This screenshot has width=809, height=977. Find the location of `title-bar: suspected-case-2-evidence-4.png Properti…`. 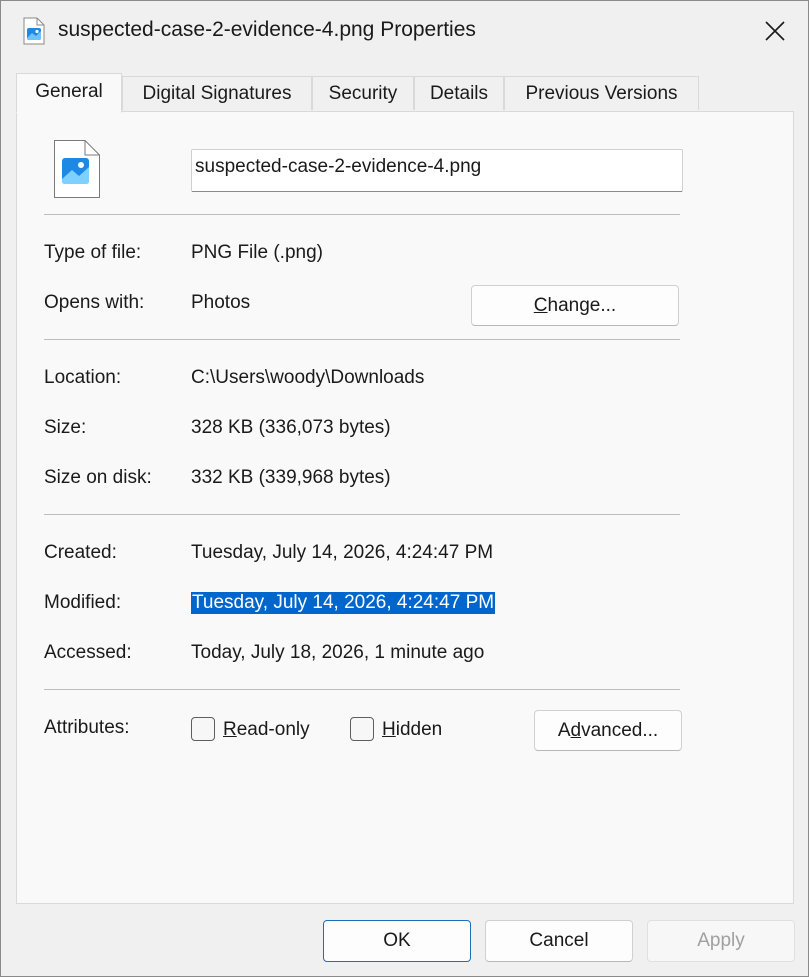

title-bar: suspected-case-2-evidence-4.png Properti… is located at coordinates (404, 32).